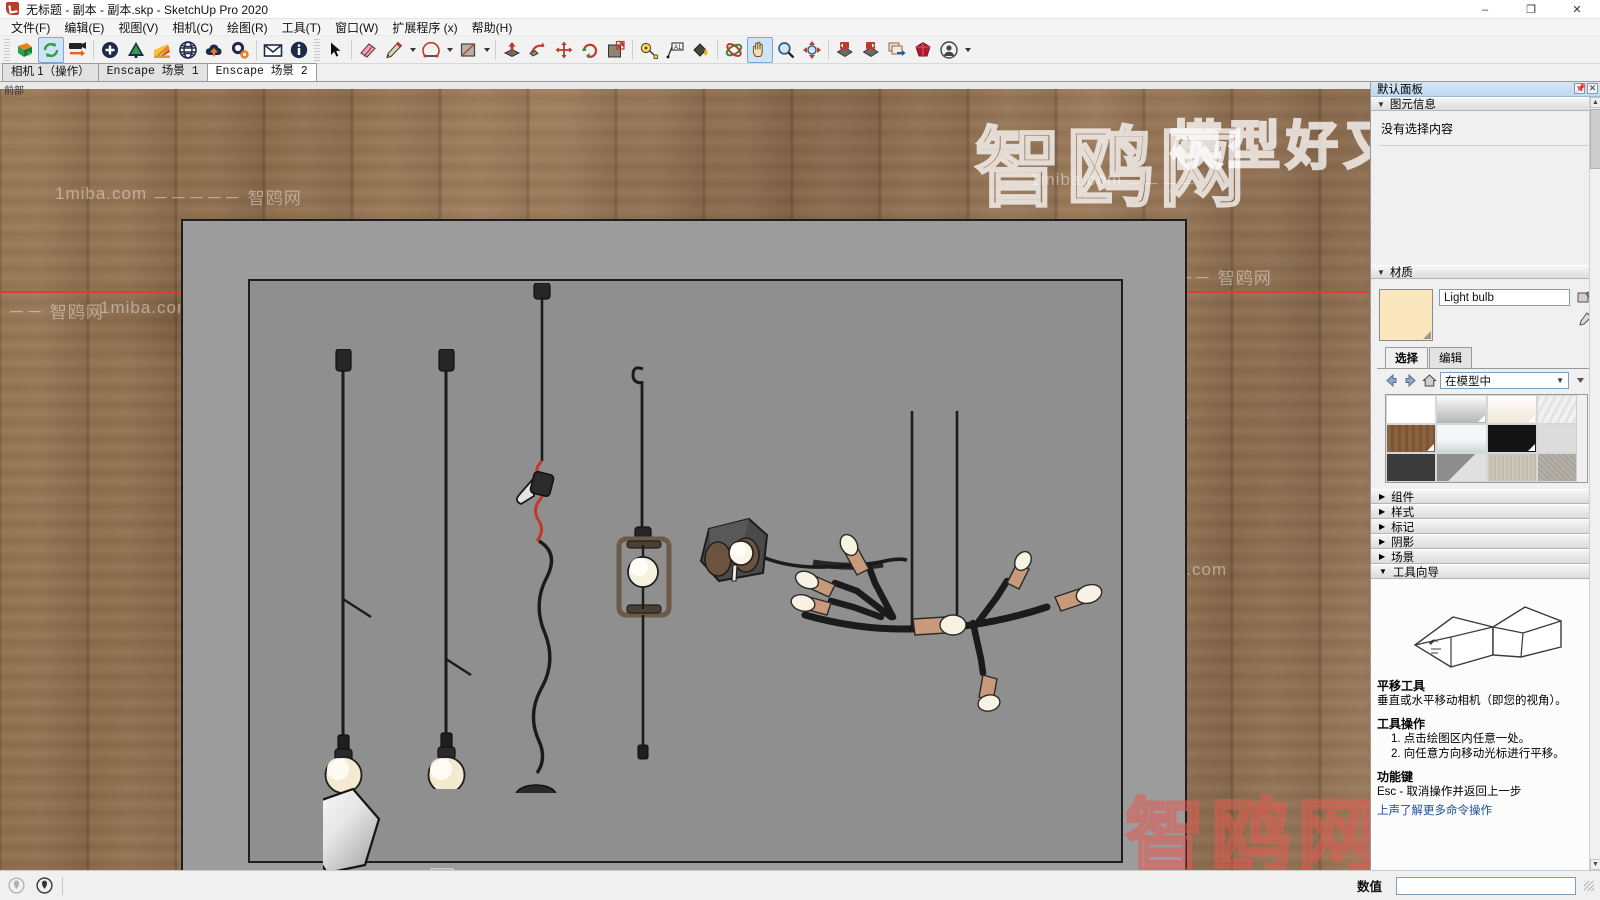 This screenshot has height=900, width=1600. What do you see at coordinates (247, 27) in the screenshot?
I see `menu-draw: 绘图(R)` at bounding box center [247, 27].